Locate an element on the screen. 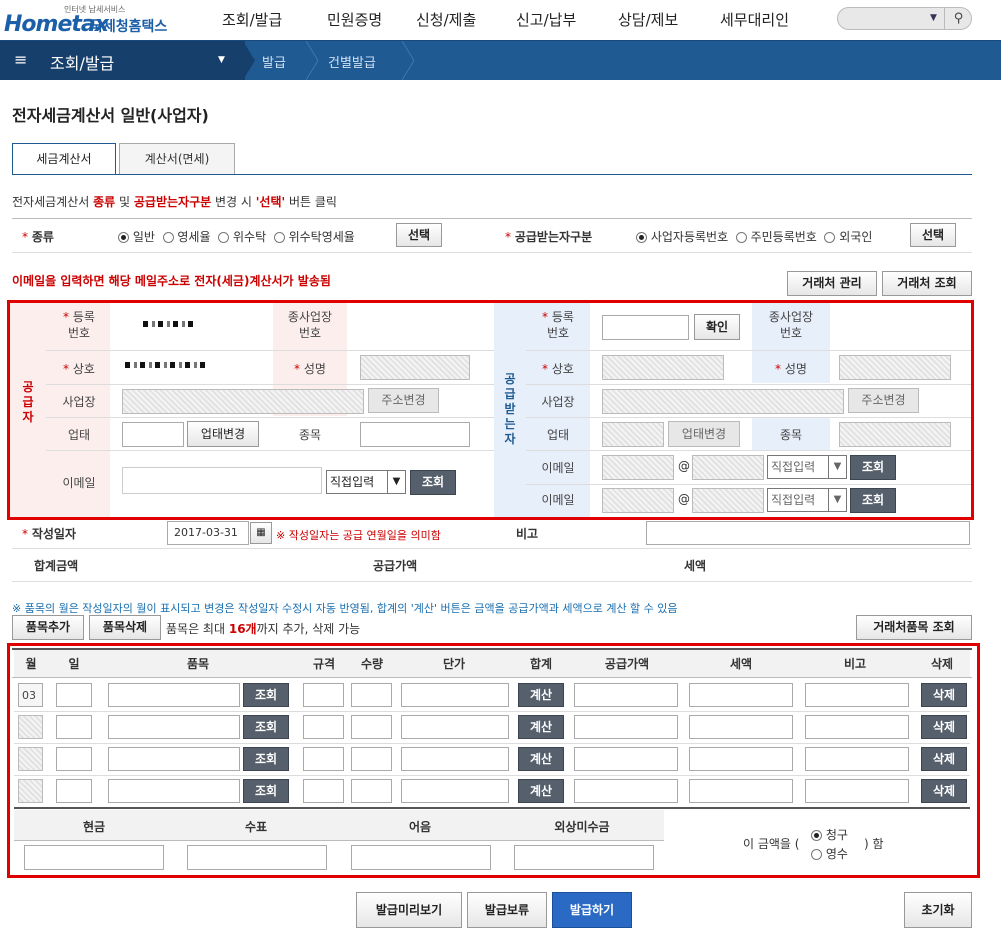  reset-button: 초기화 is located at coordinates (938, 910).